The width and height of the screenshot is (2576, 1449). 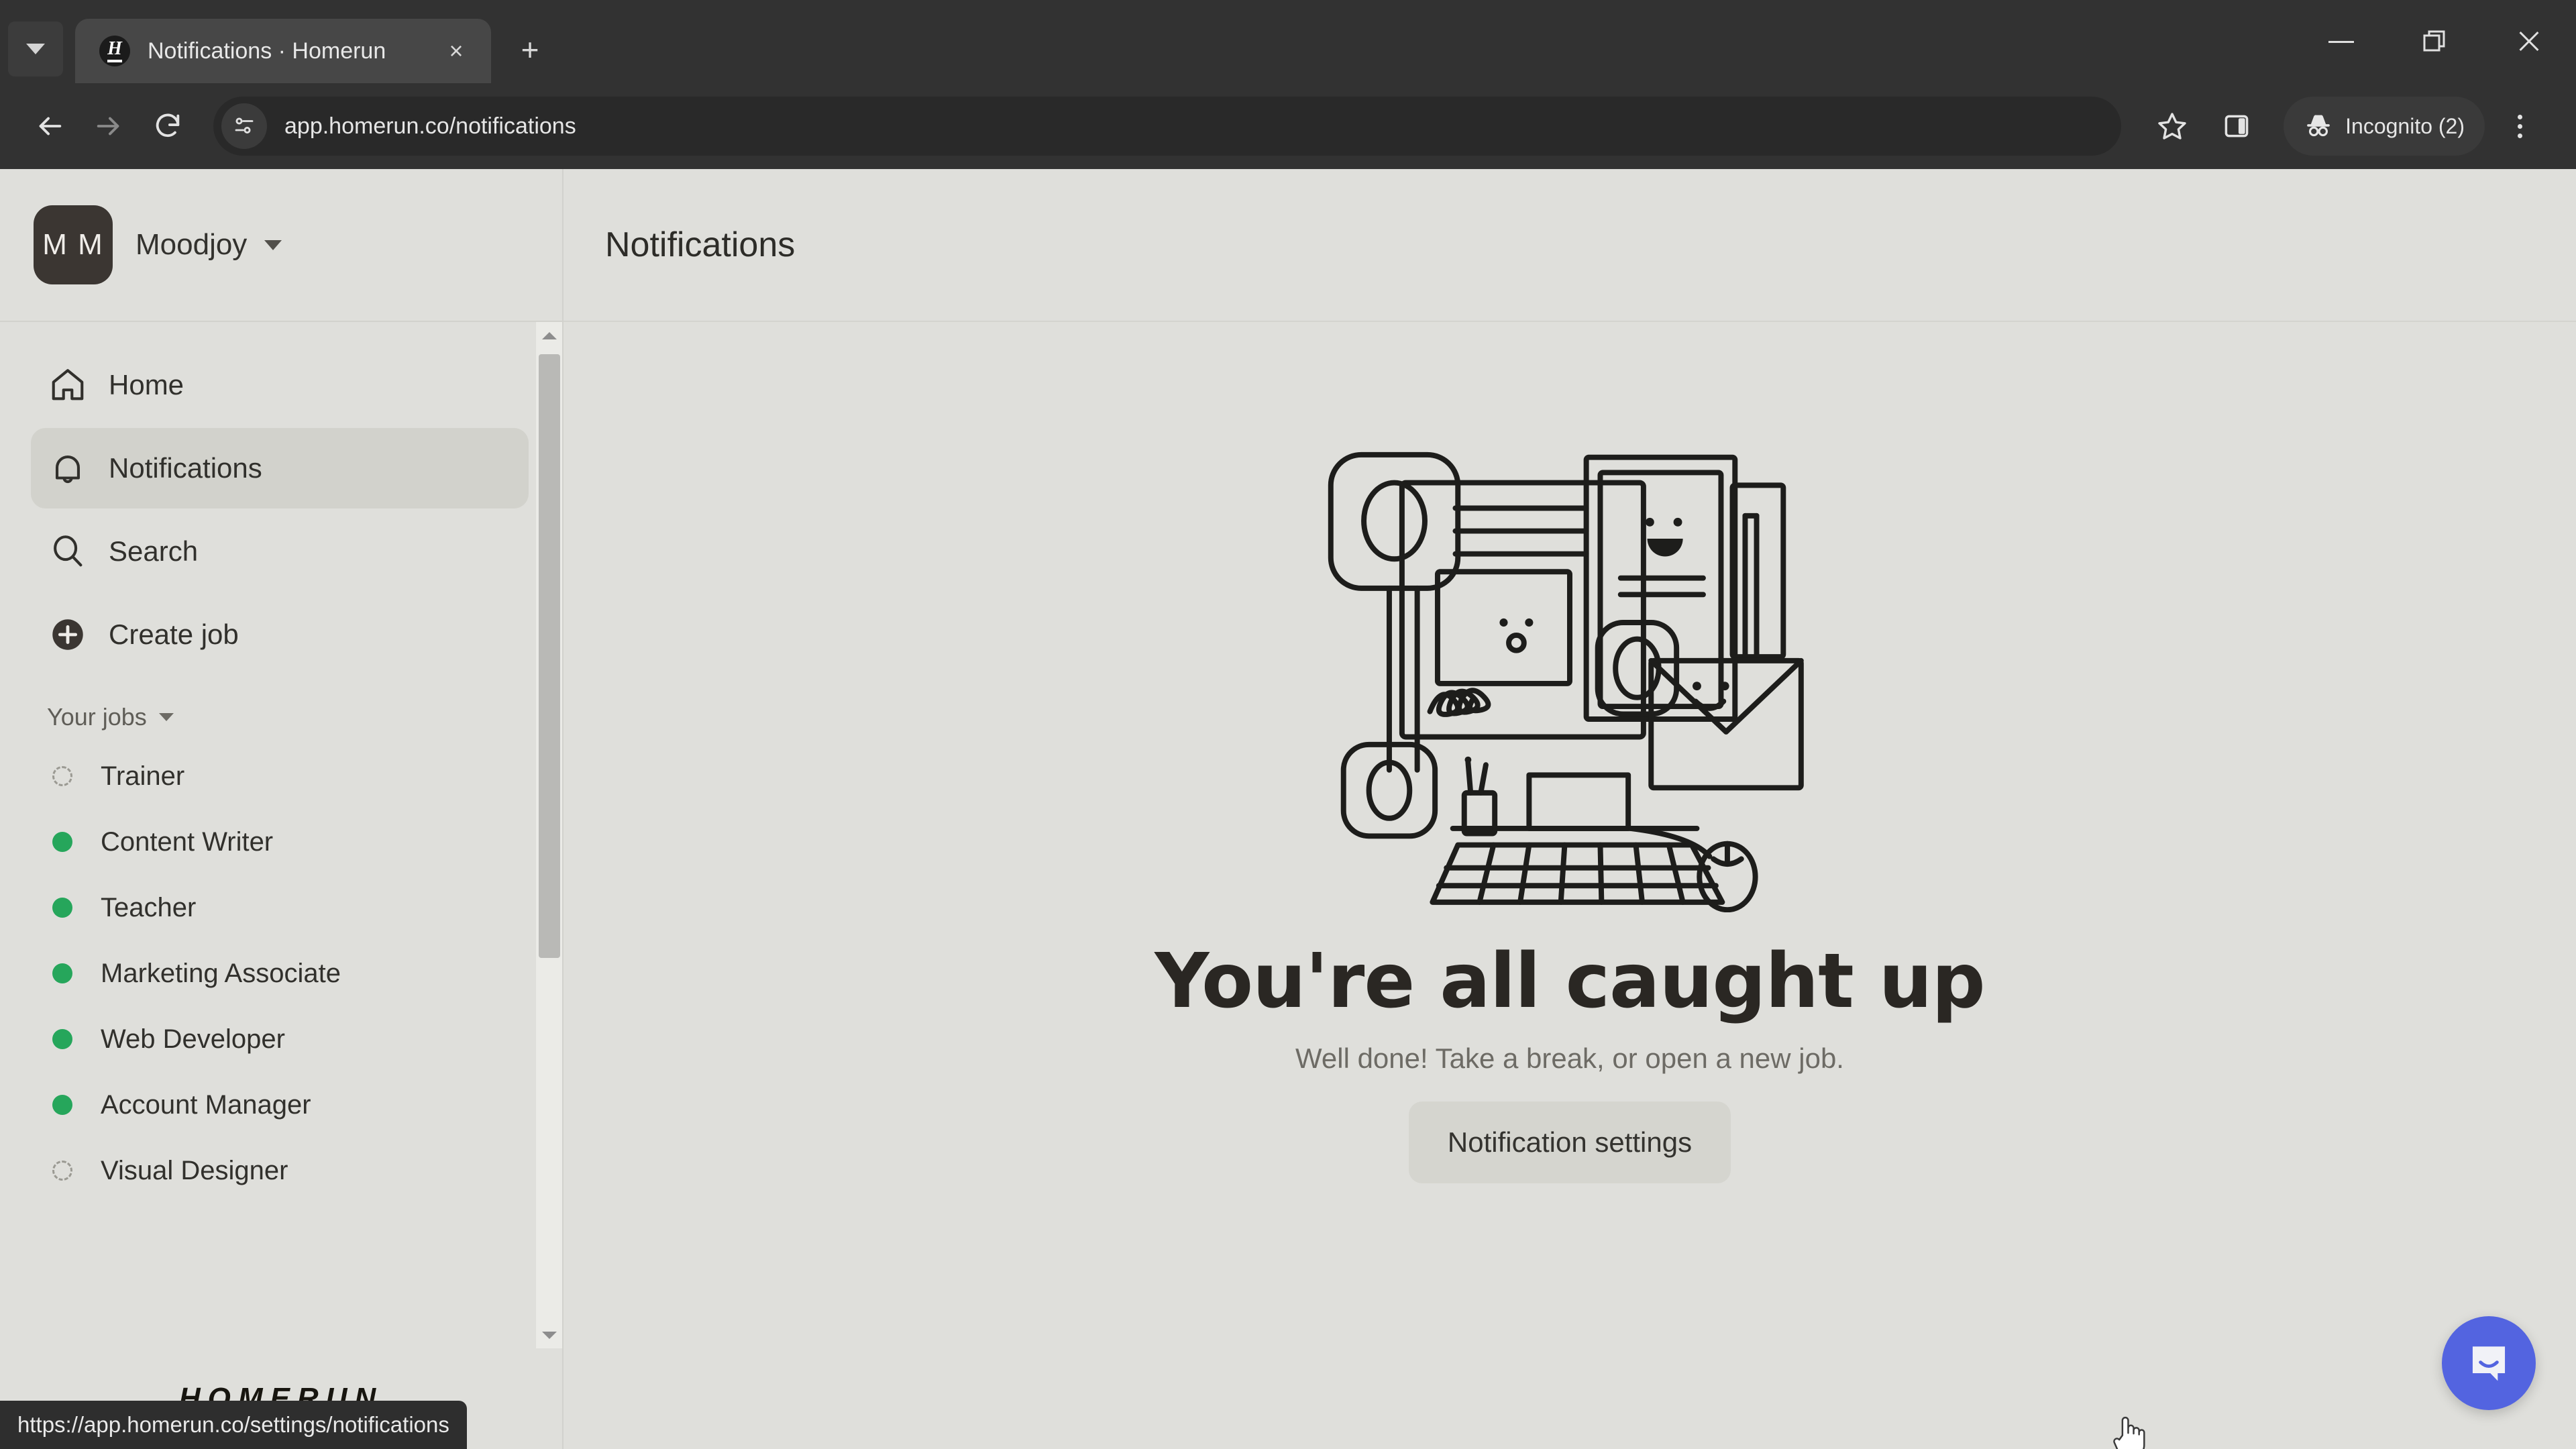 I want to click on back-button, so click(x=49, y=126).